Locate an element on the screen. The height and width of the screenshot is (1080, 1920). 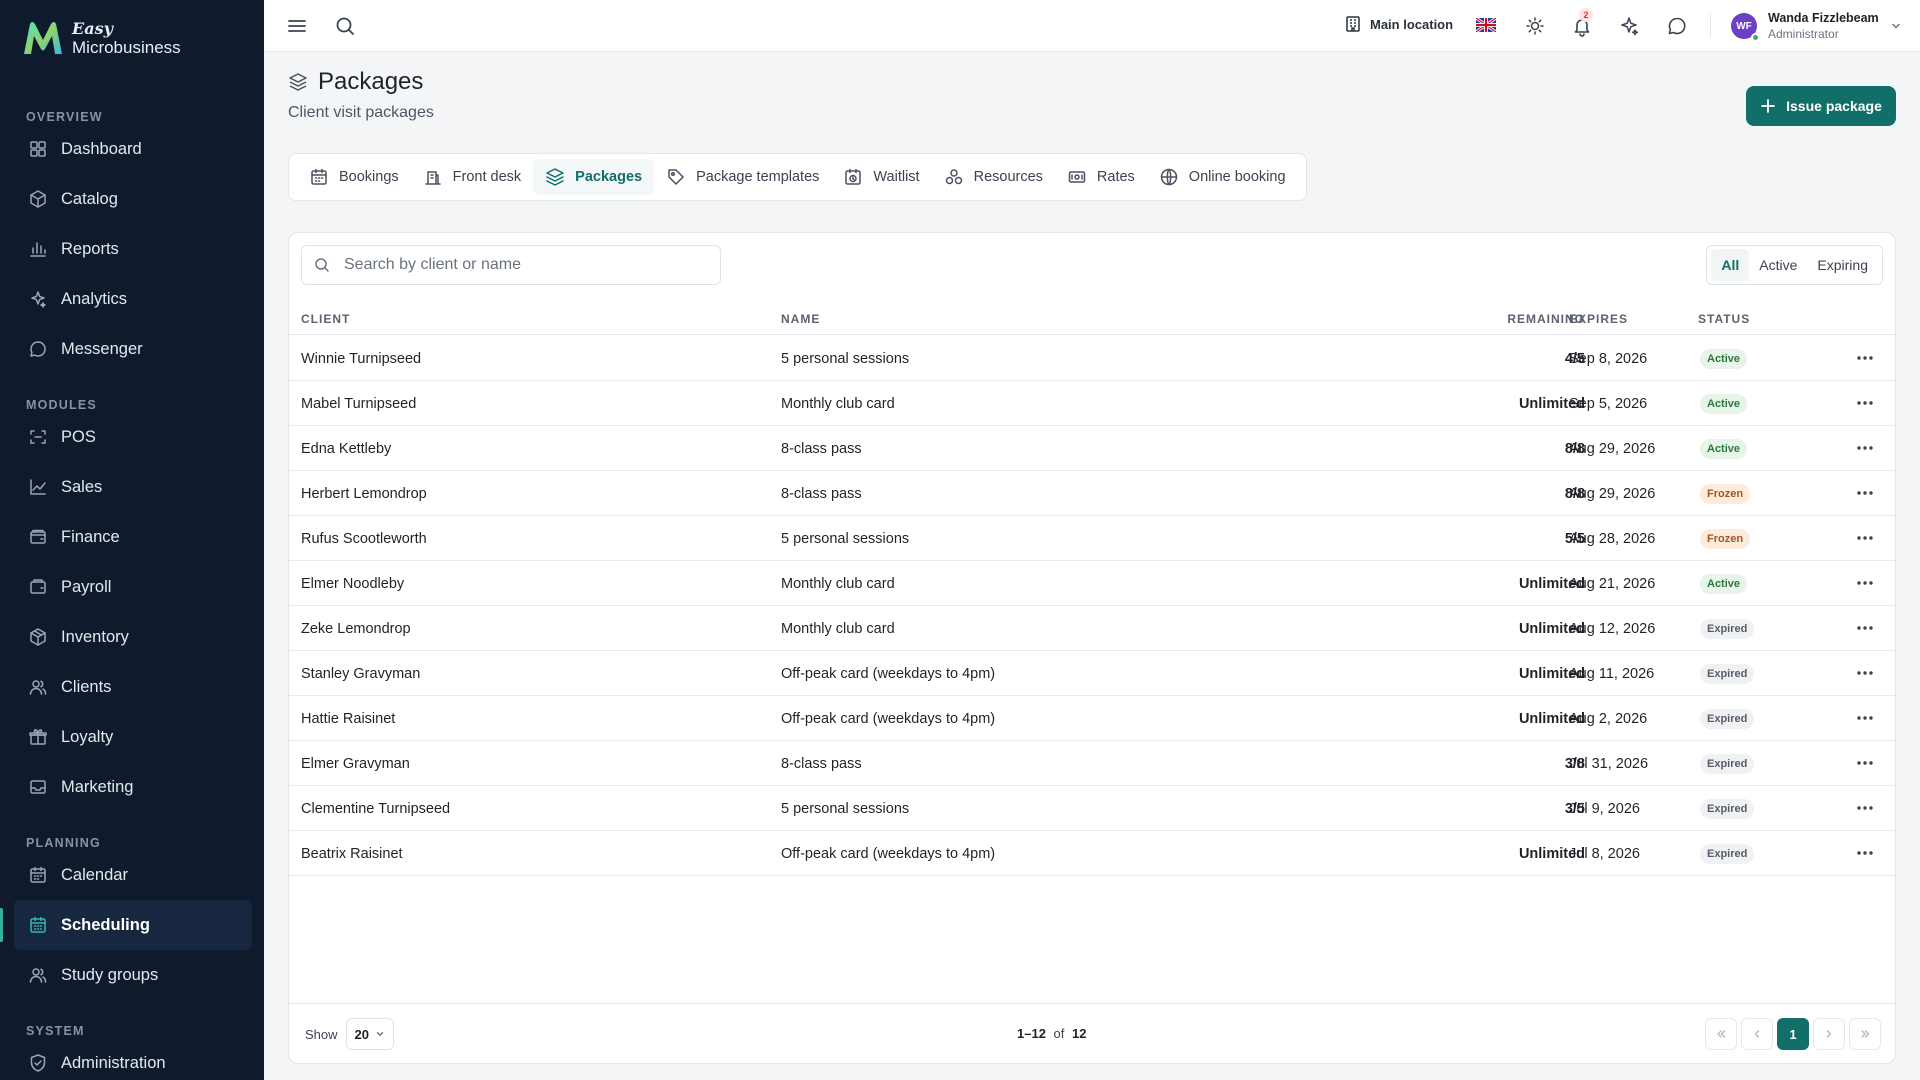
sidebar-item-reports: Reports is located at coordinates (132, 249).